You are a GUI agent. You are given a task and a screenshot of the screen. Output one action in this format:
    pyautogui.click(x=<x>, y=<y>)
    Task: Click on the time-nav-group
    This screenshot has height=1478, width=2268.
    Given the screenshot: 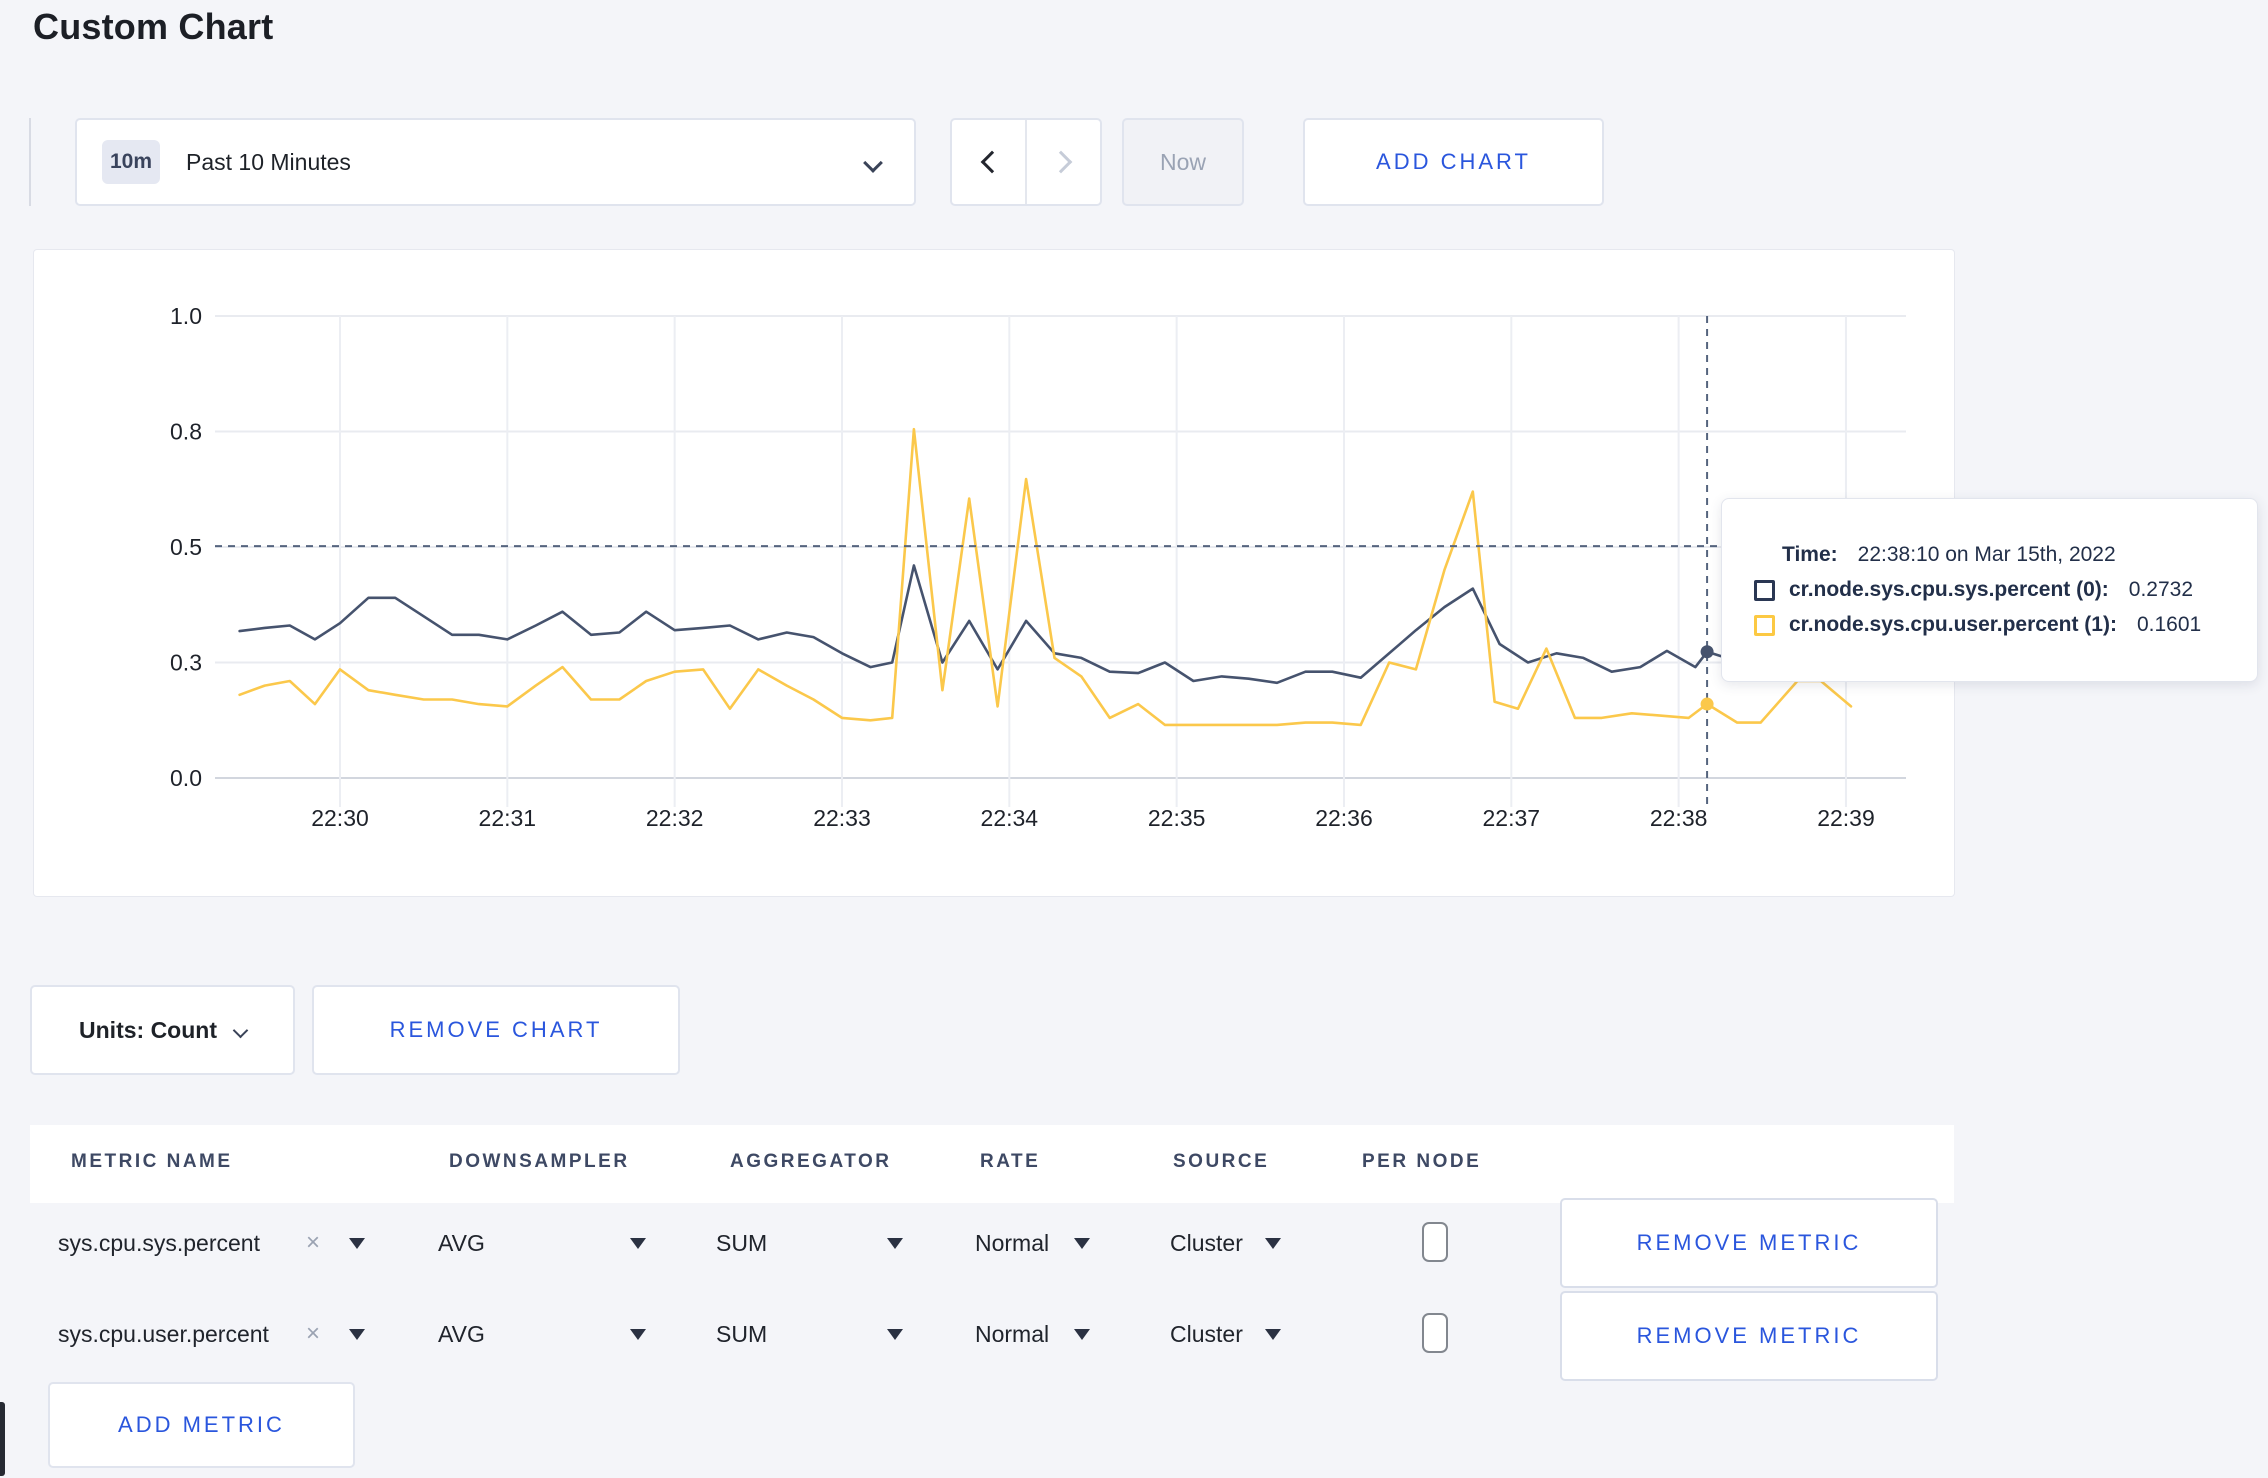 What is the action you would take?
    pyautogui.click(x=1026, y=162)
    